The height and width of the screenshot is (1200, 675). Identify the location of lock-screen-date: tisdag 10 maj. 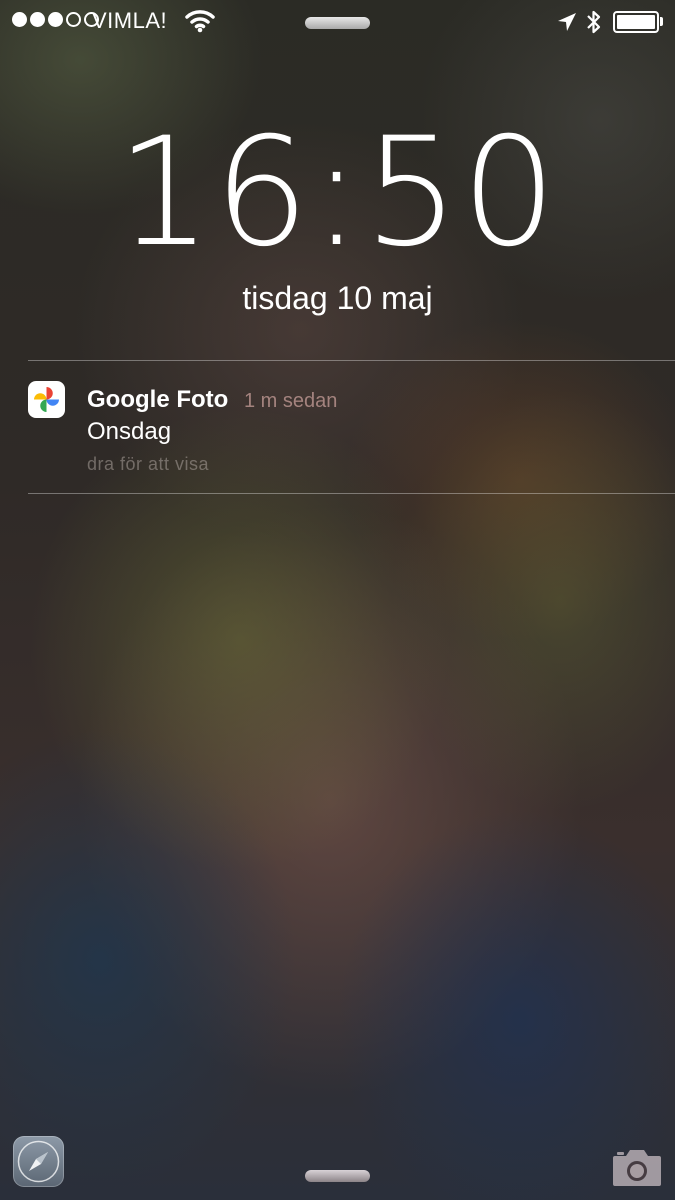
(337, 298).